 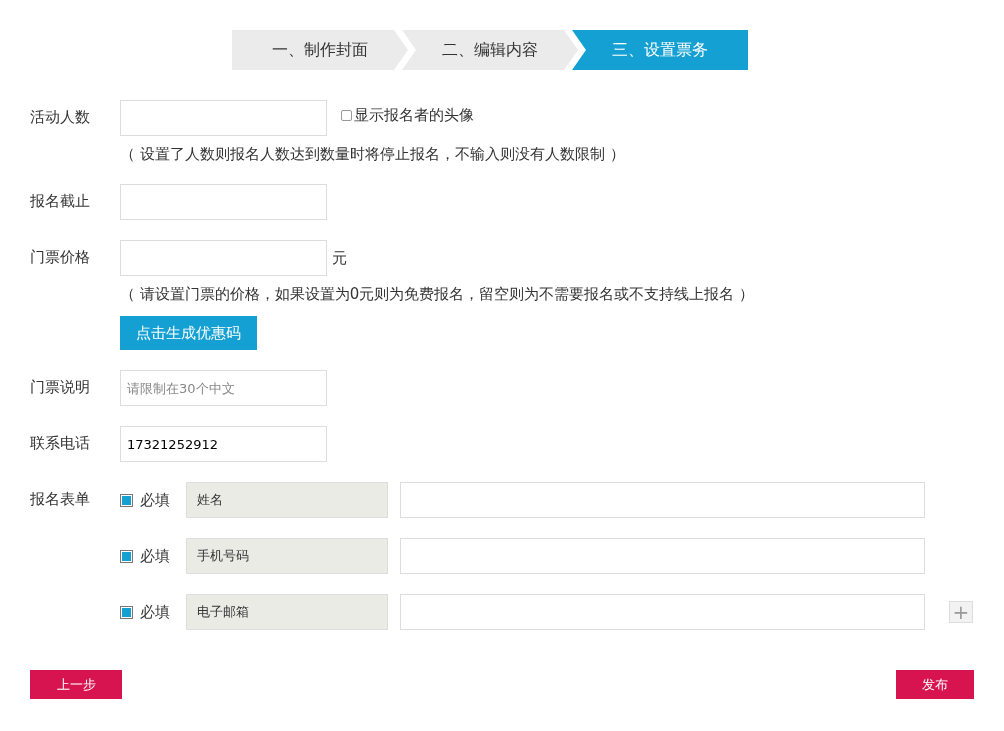 What do you see at coordinates (223, 388) in the screenshot?
I see `input-field: 请限制在30个中文` at bounding box center [223, 388].